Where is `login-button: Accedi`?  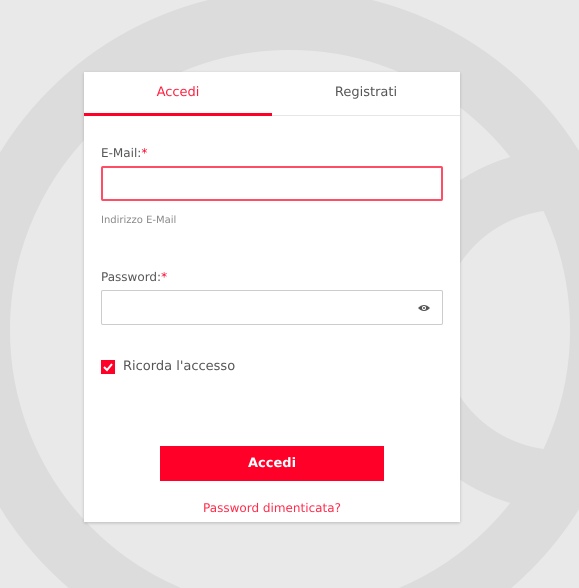
login-button: Accedi is located at coordinates (272, 463).